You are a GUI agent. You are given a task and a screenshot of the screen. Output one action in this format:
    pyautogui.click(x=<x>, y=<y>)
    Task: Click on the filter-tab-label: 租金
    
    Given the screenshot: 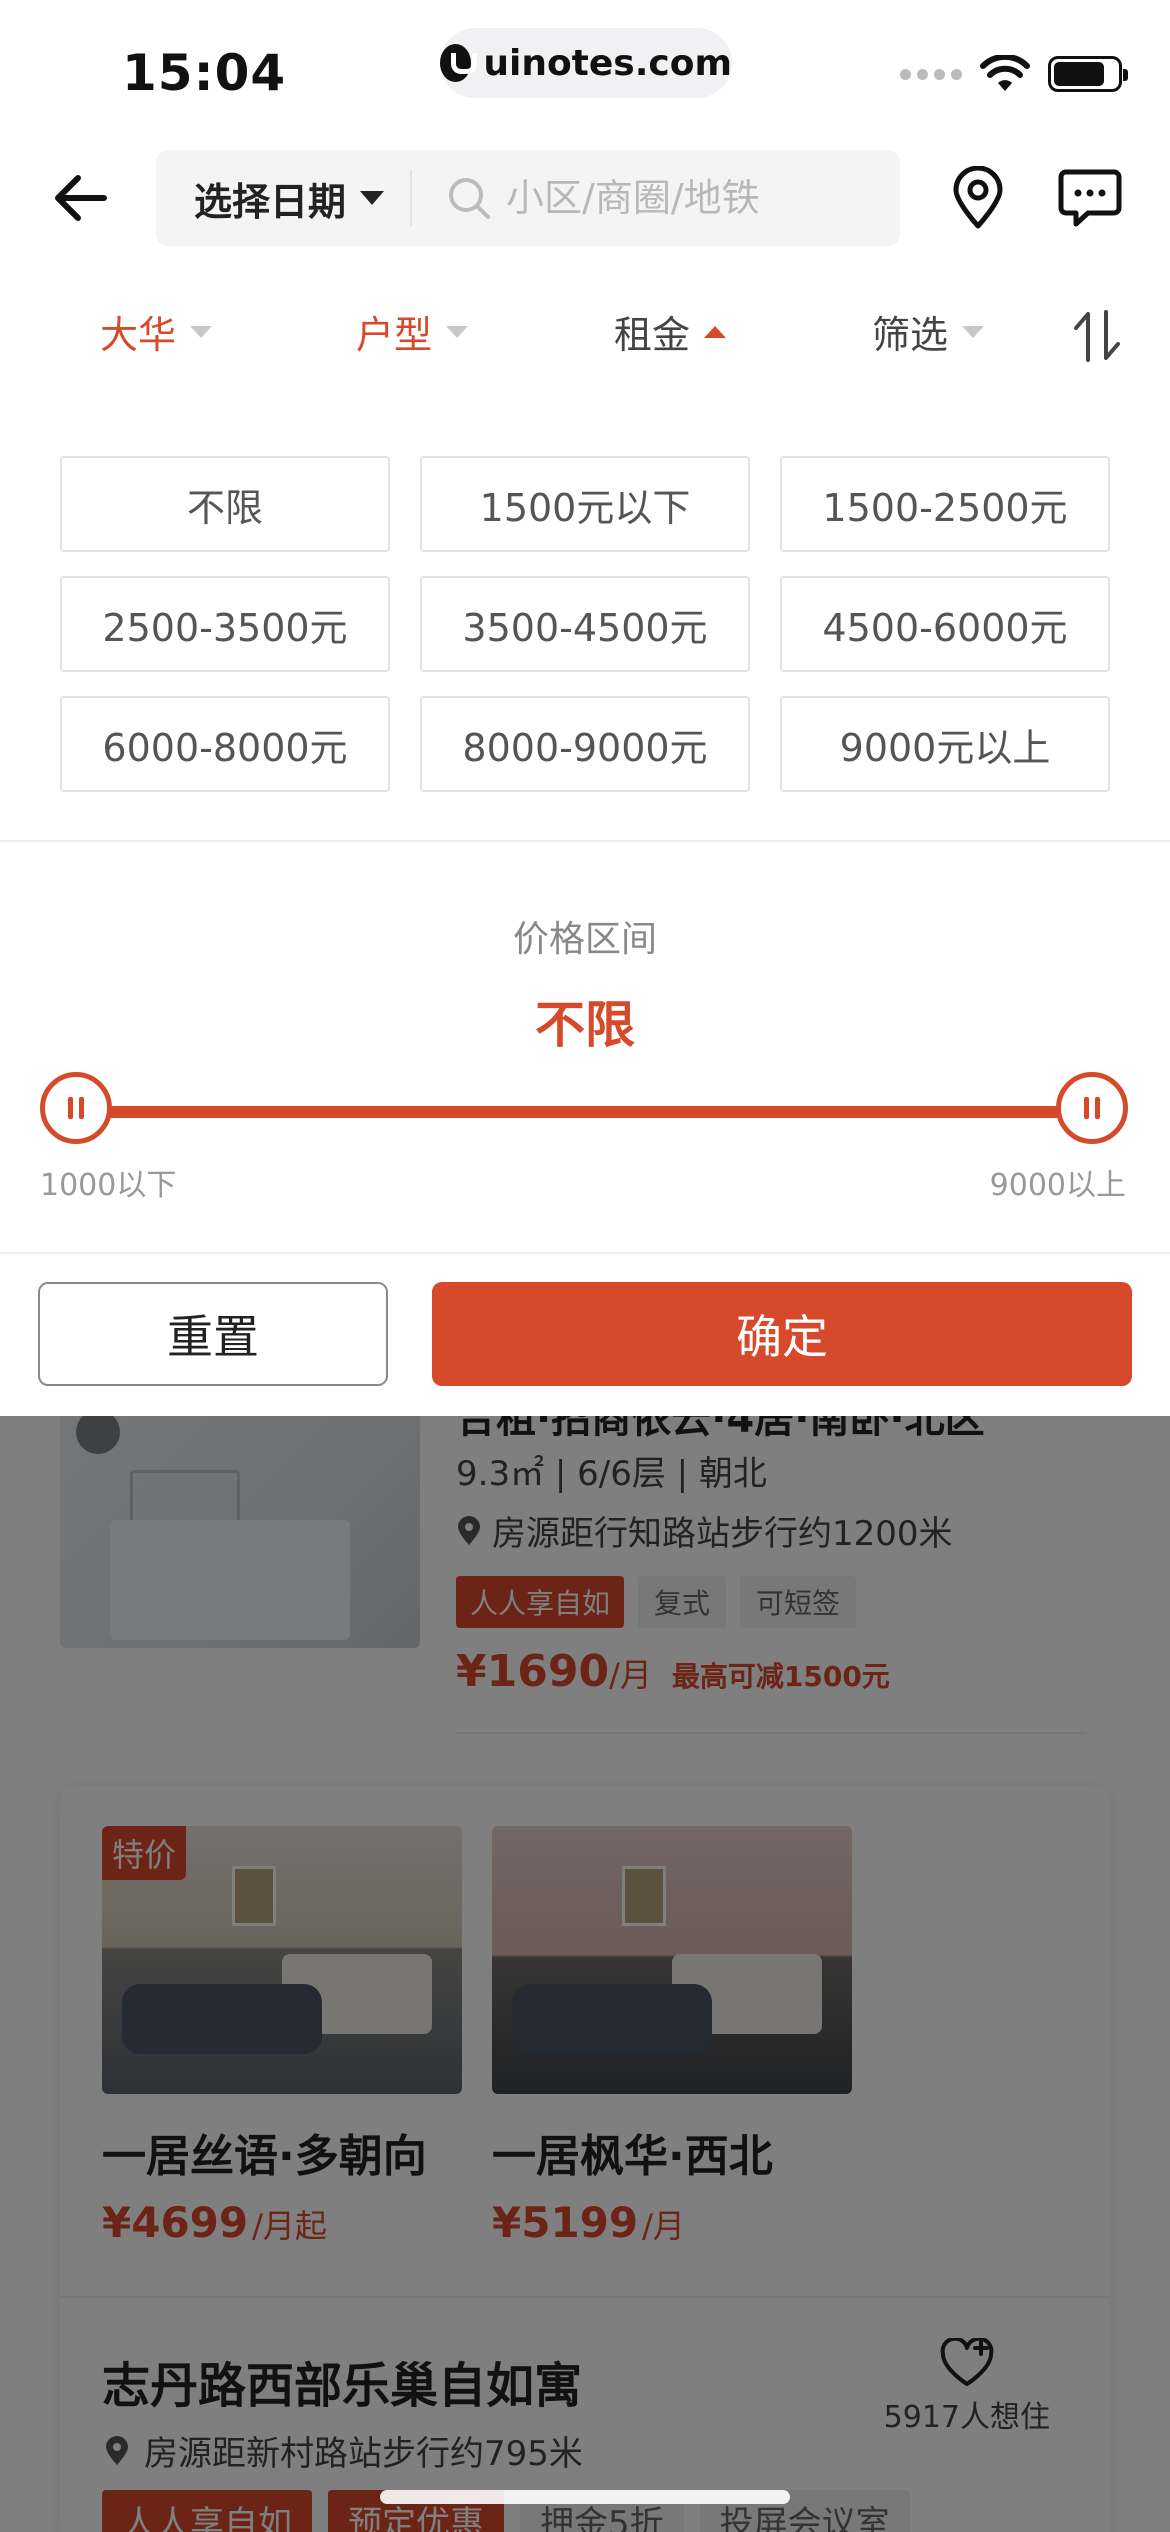 What is the action you would take?
    pyautogui.click(x=652, y=335)
    